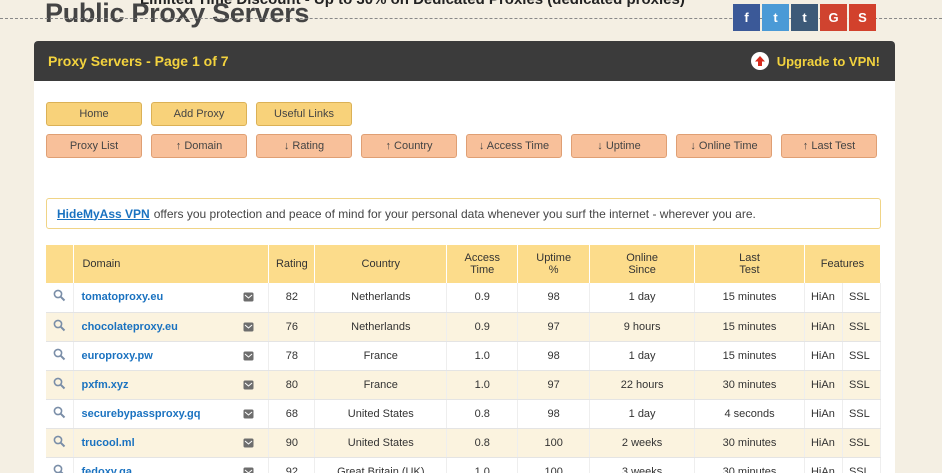  What do you see at coordinates (749, 264) in the screenshot?
I see `column-header: Last Test` at bounding box center [749, 264].